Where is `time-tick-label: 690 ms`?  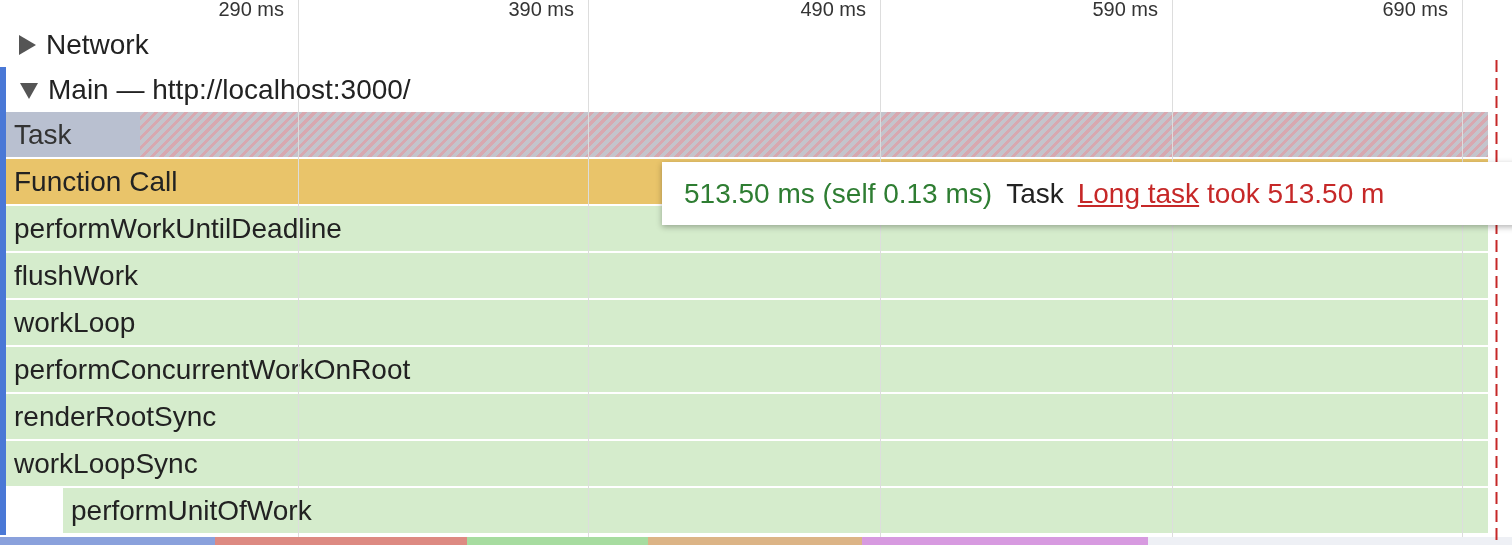
time-tick-label: 690 ms is located at coordinates (1415, 10).